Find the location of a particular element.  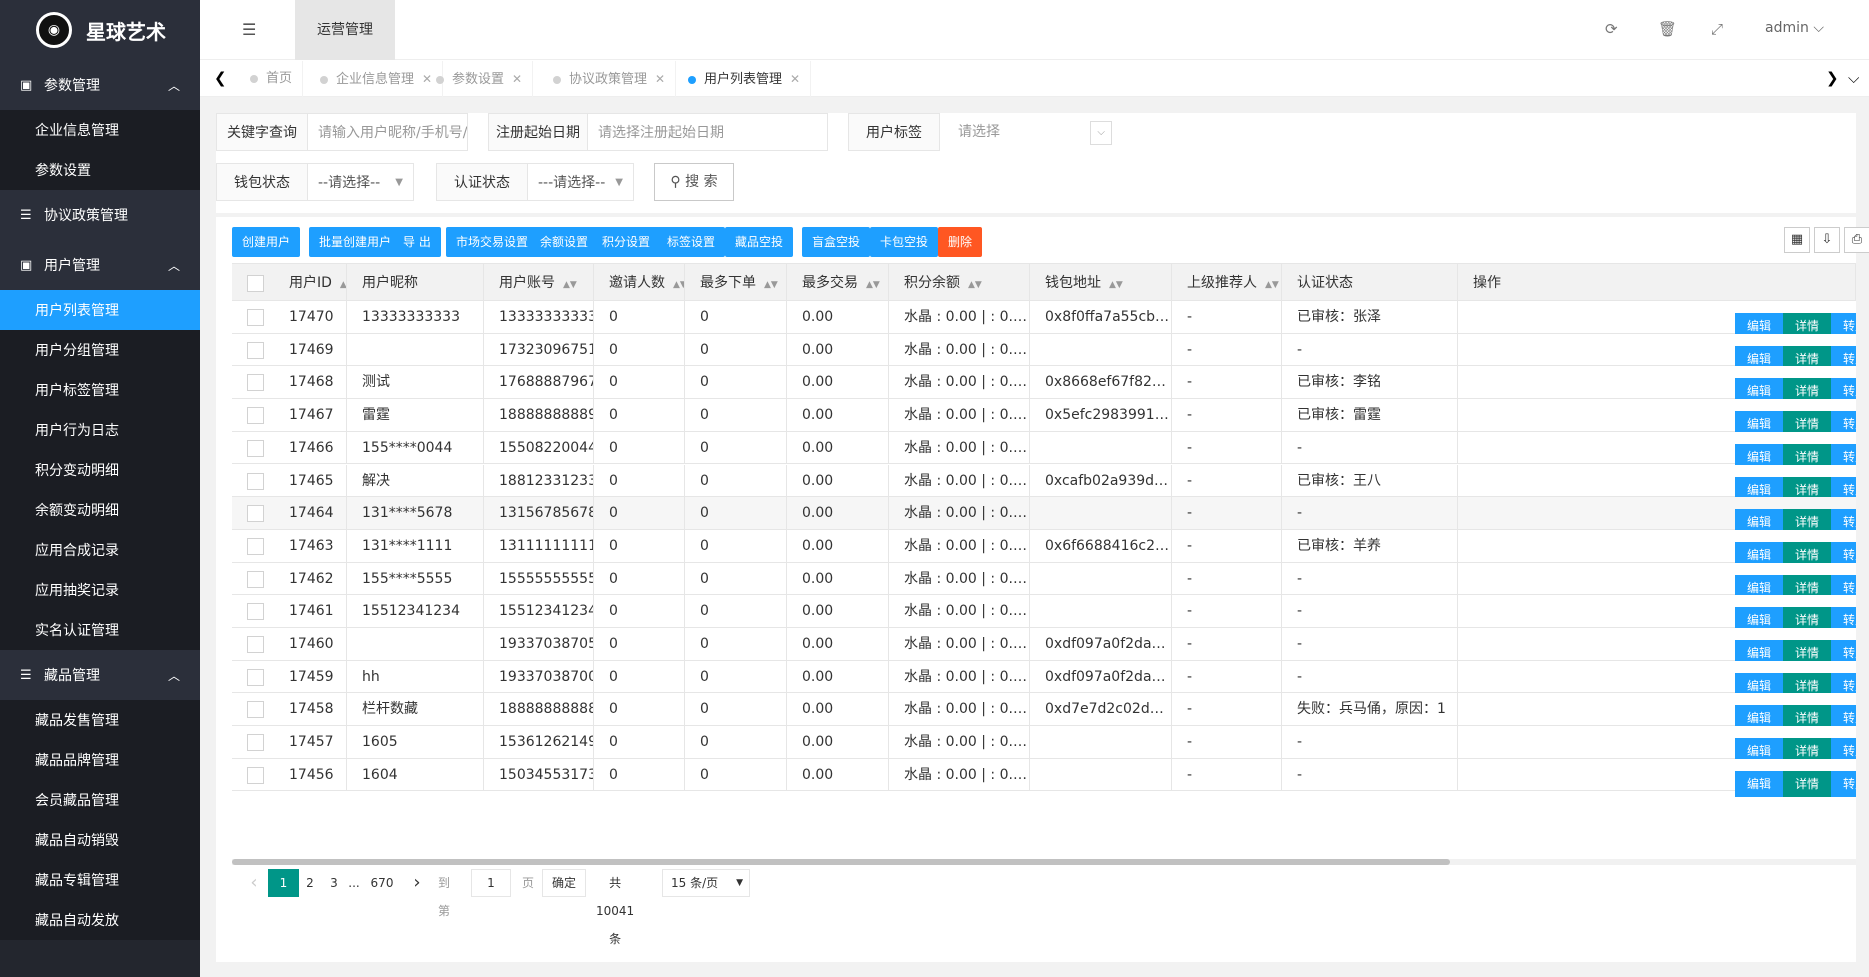

page-number: 2 is located at coordinates (310, 883).